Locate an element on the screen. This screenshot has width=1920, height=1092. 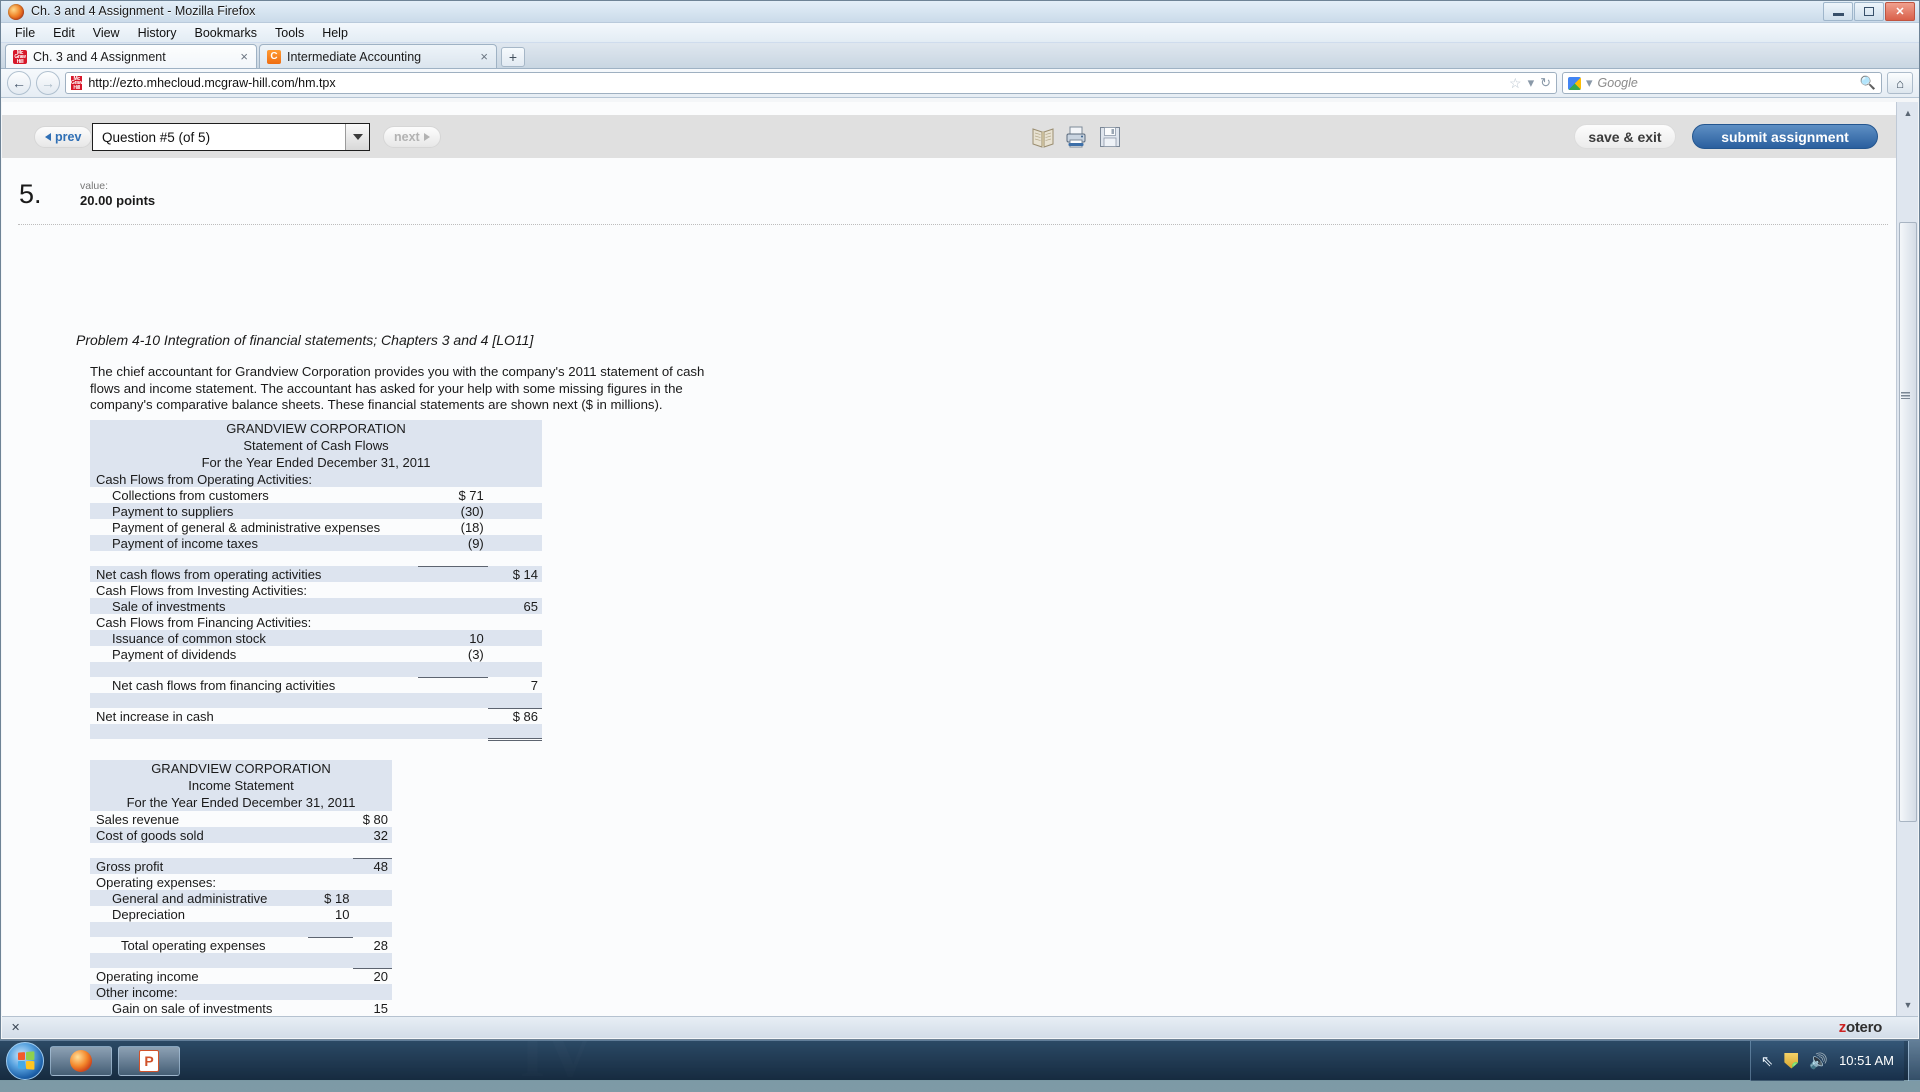
bookmark-dropmarker-icon: ▾ is located at coordinates (1531, 83).